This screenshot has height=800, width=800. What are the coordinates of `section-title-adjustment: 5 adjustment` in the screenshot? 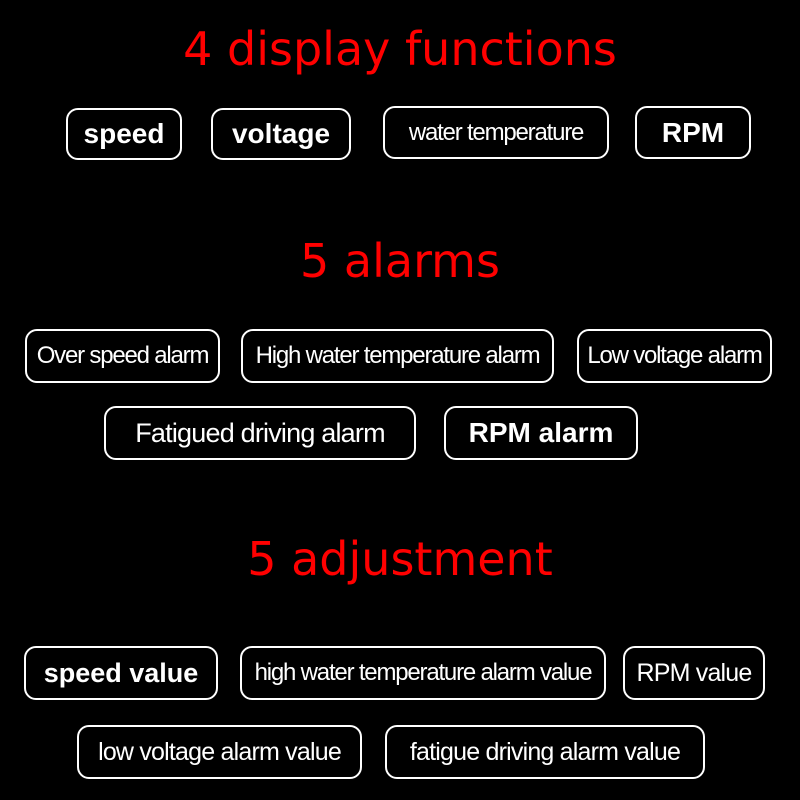 It's located at (400, 559).